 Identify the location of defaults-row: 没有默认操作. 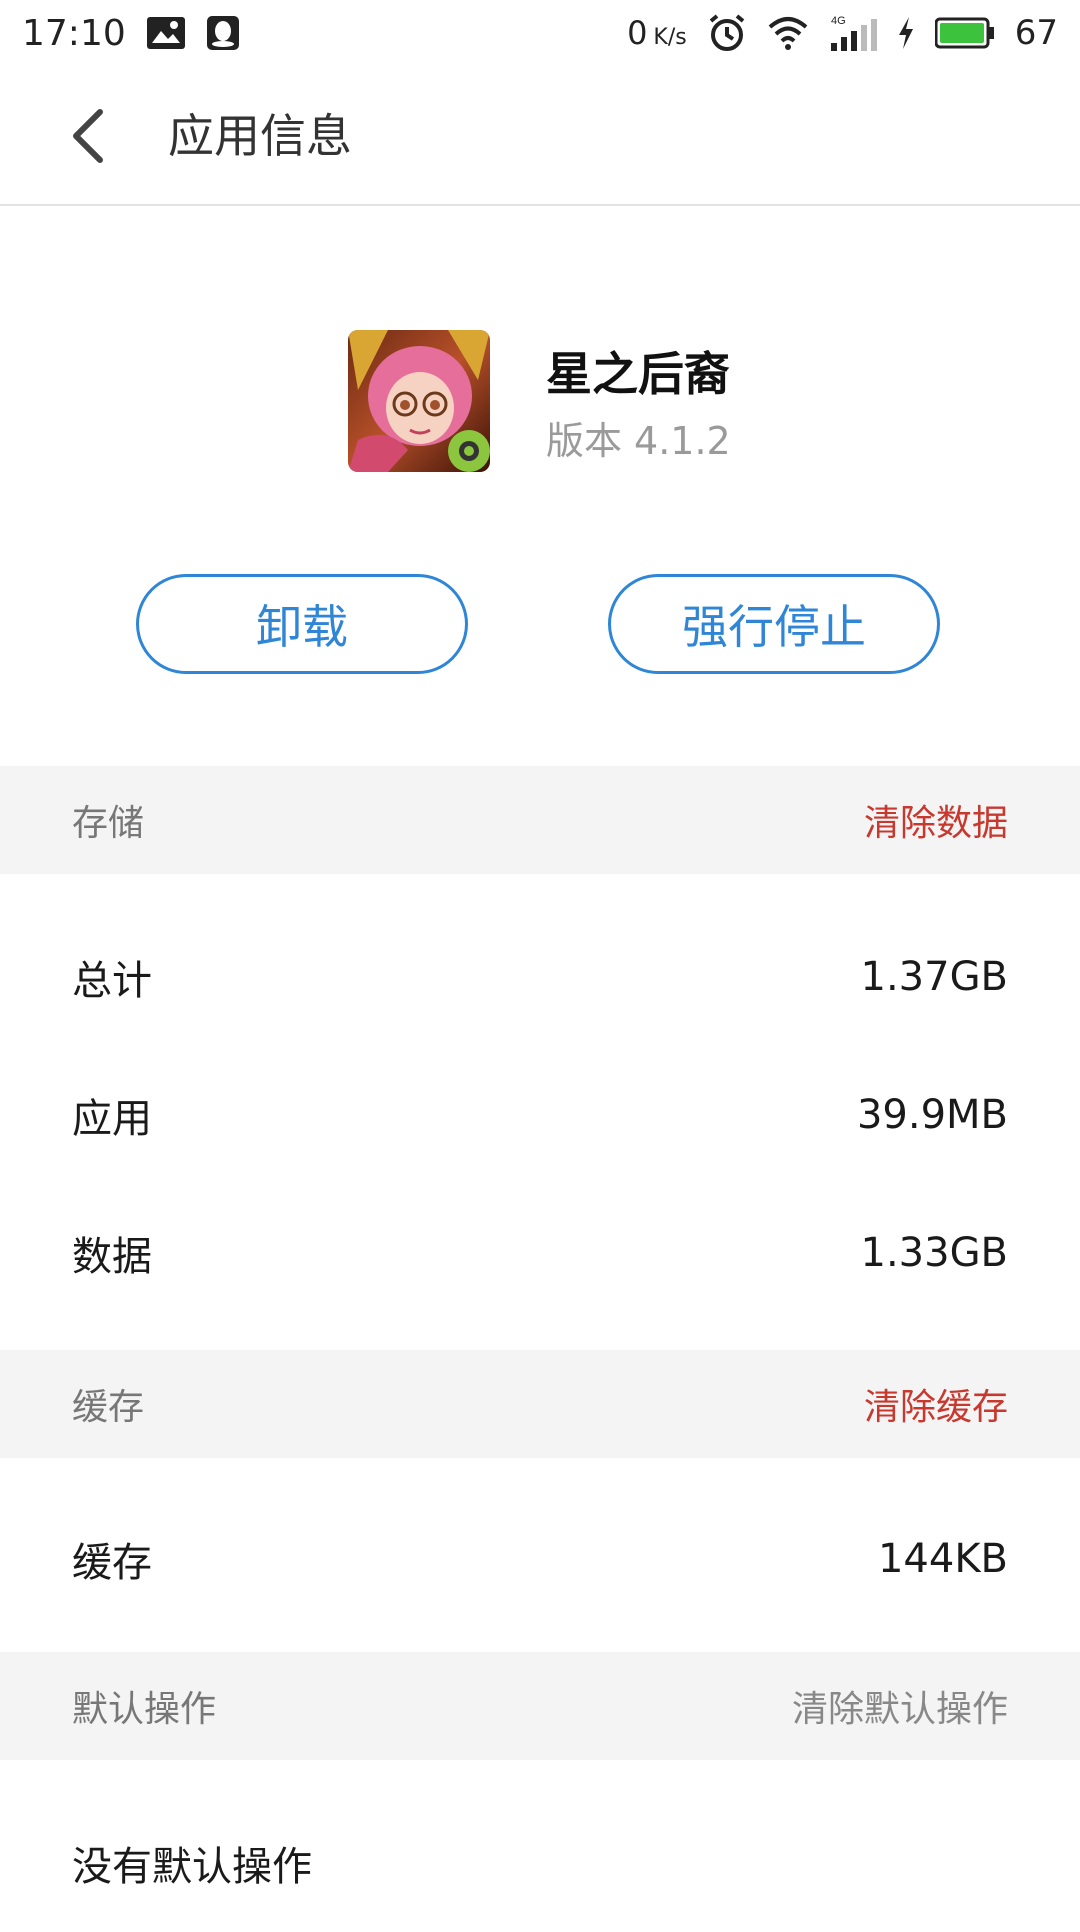
(540, 1863).